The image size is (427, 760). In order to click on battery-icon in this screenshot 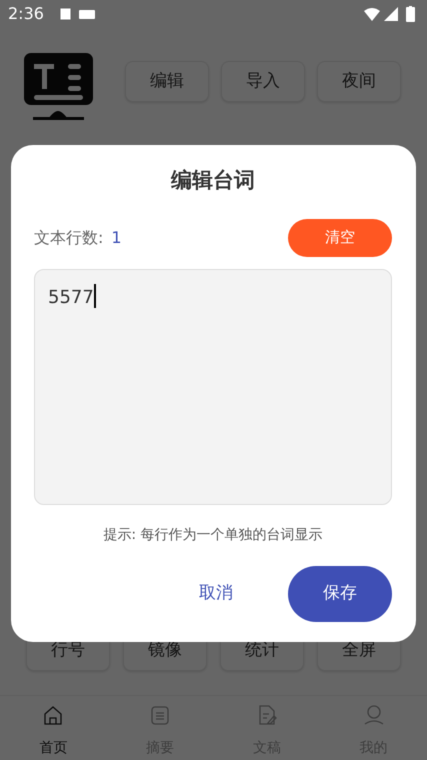, I will do `click(410, 14)`.